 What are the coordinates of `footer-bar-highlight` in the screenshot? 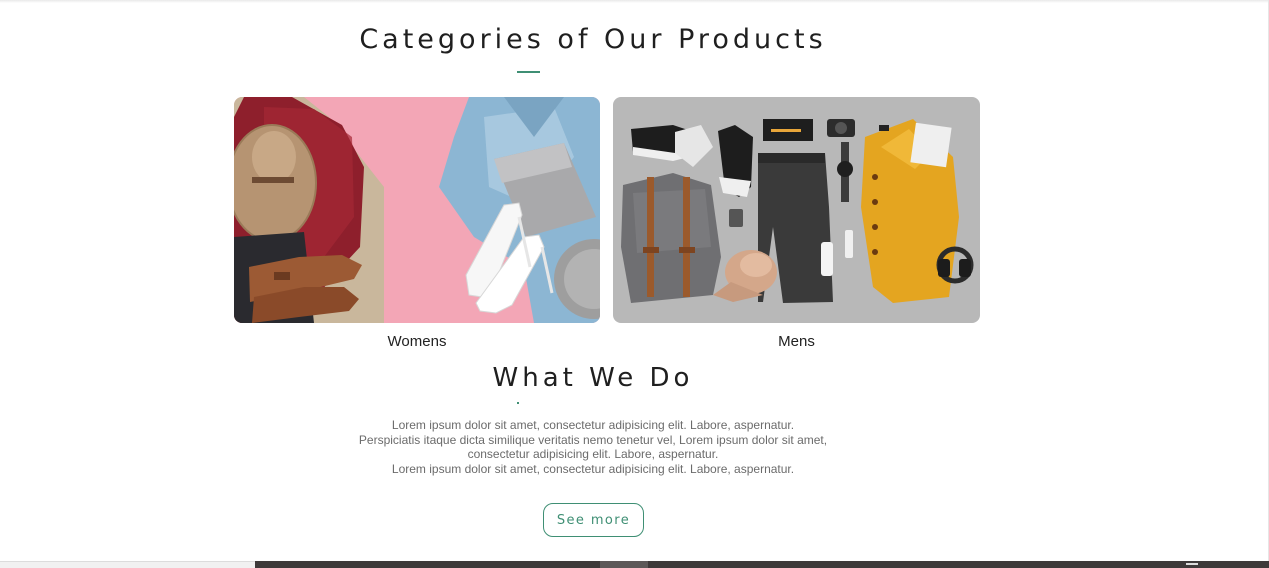 It's located at (624, 564).